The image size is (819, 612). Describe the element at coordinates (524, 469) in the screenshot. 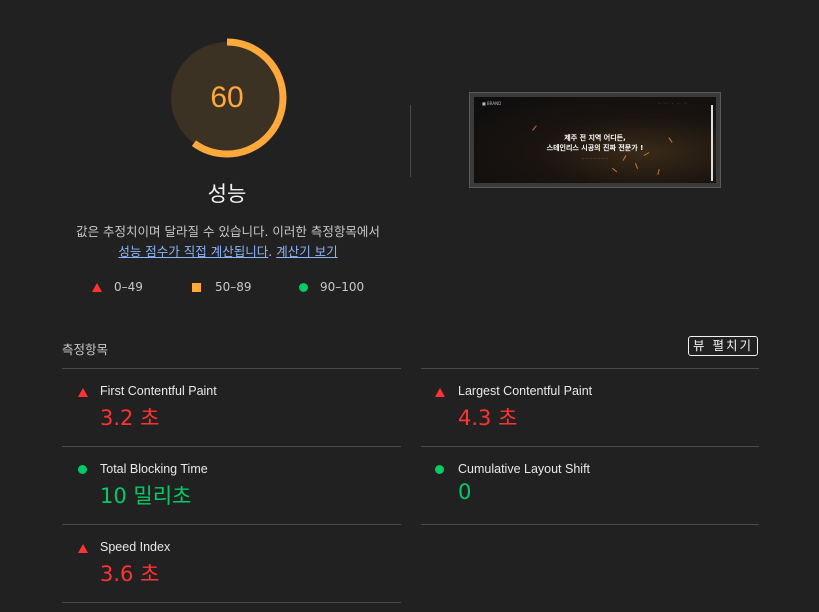

I see `metric-name: Cumulative Layout Shift` at that location.